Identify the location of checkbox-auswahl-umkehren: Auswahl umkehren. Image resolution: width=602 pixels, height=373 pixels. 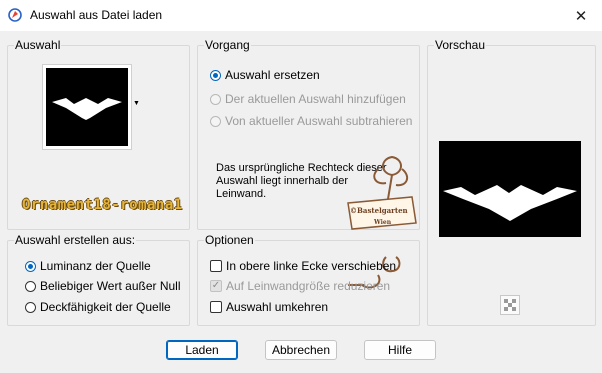
(269, 307).